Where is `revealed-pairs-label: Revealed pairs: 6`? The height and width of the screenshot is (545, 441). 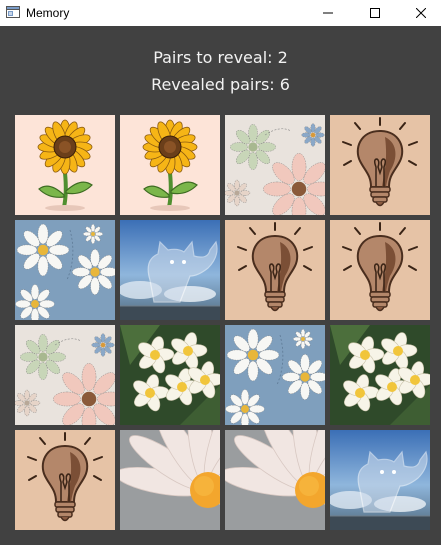 revealed-pairs-label: Revealed pairs: 6 is located at coordinates (220, 84).